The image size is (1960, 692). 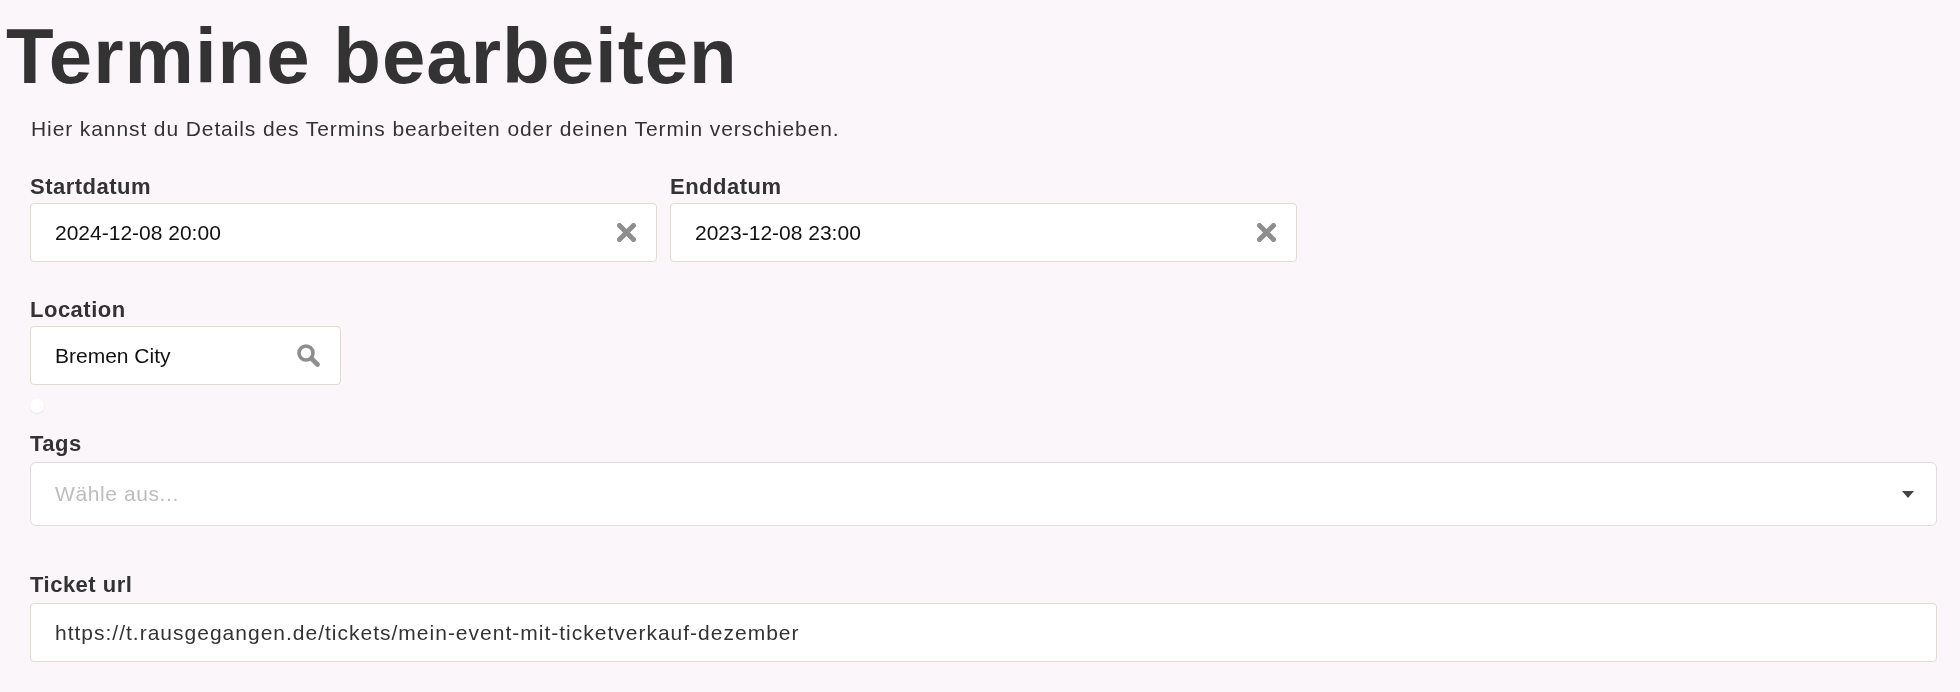 What do you see at coordinates (983, 632) in the screenshot?
I see `ticket-url-field: https://t.rausgegangen.de/tickets/mein-event-mit-ticketverkauf-dezember` at bounding box center [983, 632].